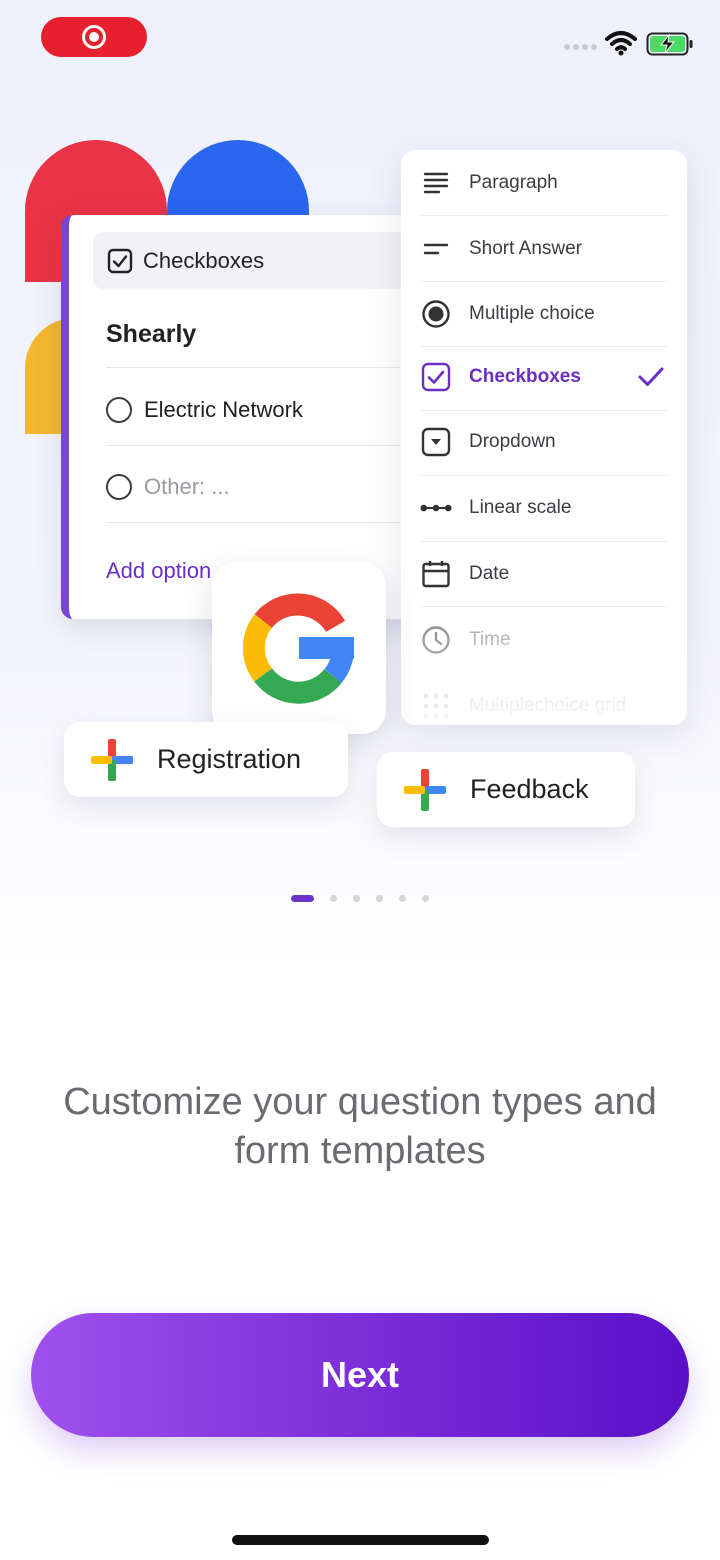 The image size is (720, 1560). Describe the element at coordinates (512, 441) in the screenshot. I see `menu-item-label: Dropdown` at that location.